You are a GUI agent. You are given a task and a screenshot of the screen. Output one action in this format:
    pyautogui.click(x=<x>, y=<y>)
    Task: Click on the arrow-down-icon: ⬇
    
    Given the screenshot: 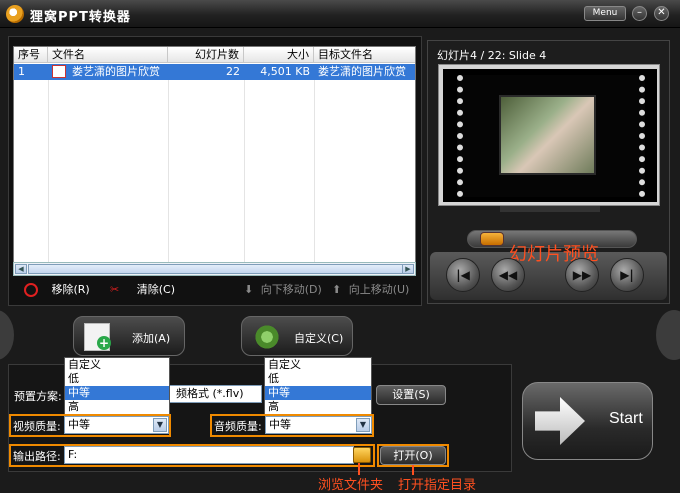 What is the action you would take?
    pyautogui.click(x=249, y=289)
    